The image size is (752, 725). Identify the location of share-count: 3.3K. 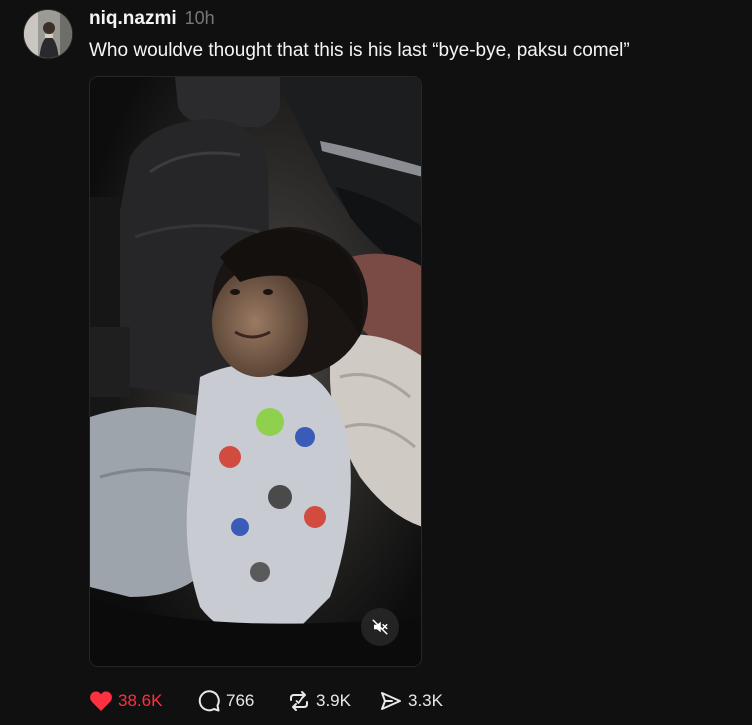
(425, 700).